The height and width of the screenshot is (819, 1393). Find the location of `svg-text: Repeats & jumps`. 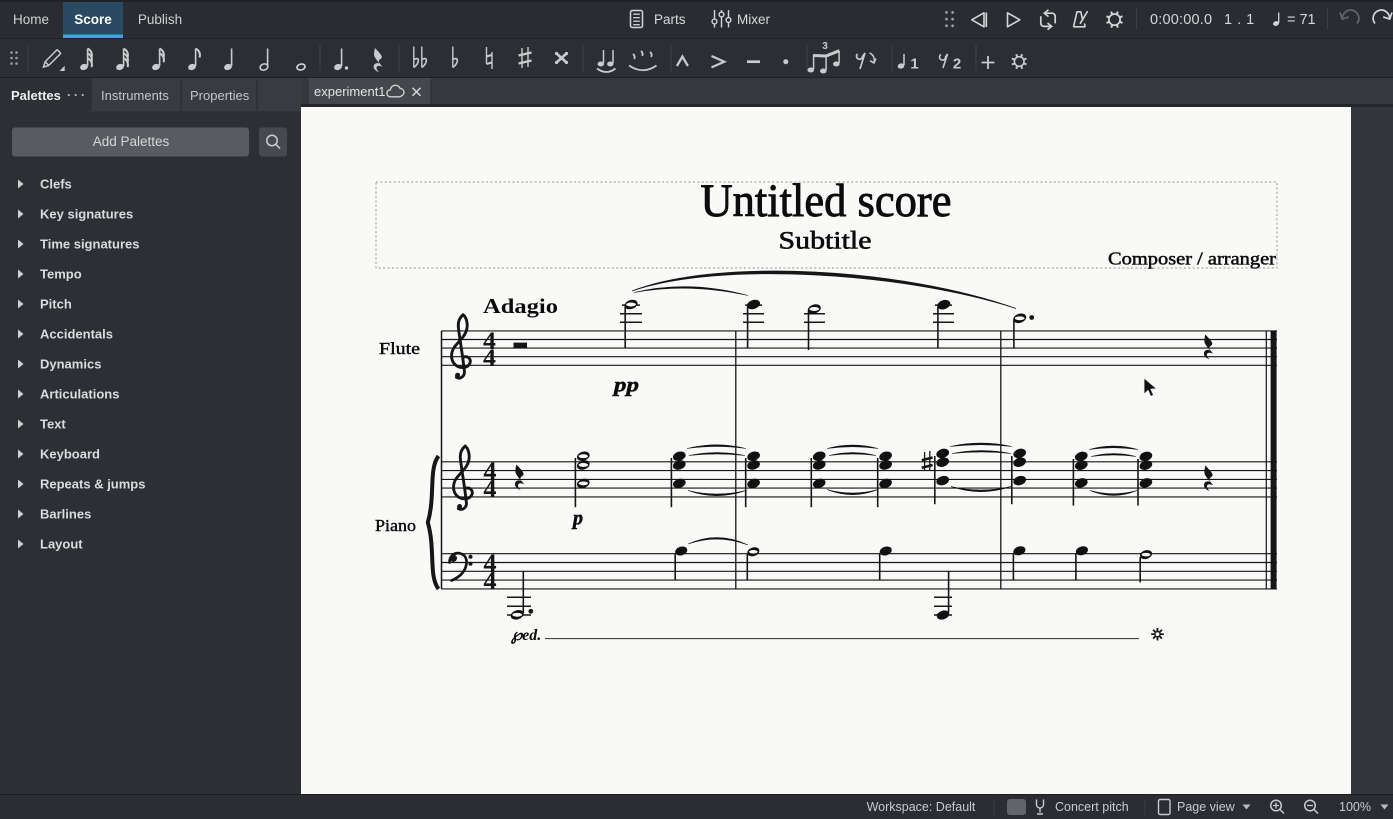

svg-text: Repeats & jumps is located at coordinates (92, 484).